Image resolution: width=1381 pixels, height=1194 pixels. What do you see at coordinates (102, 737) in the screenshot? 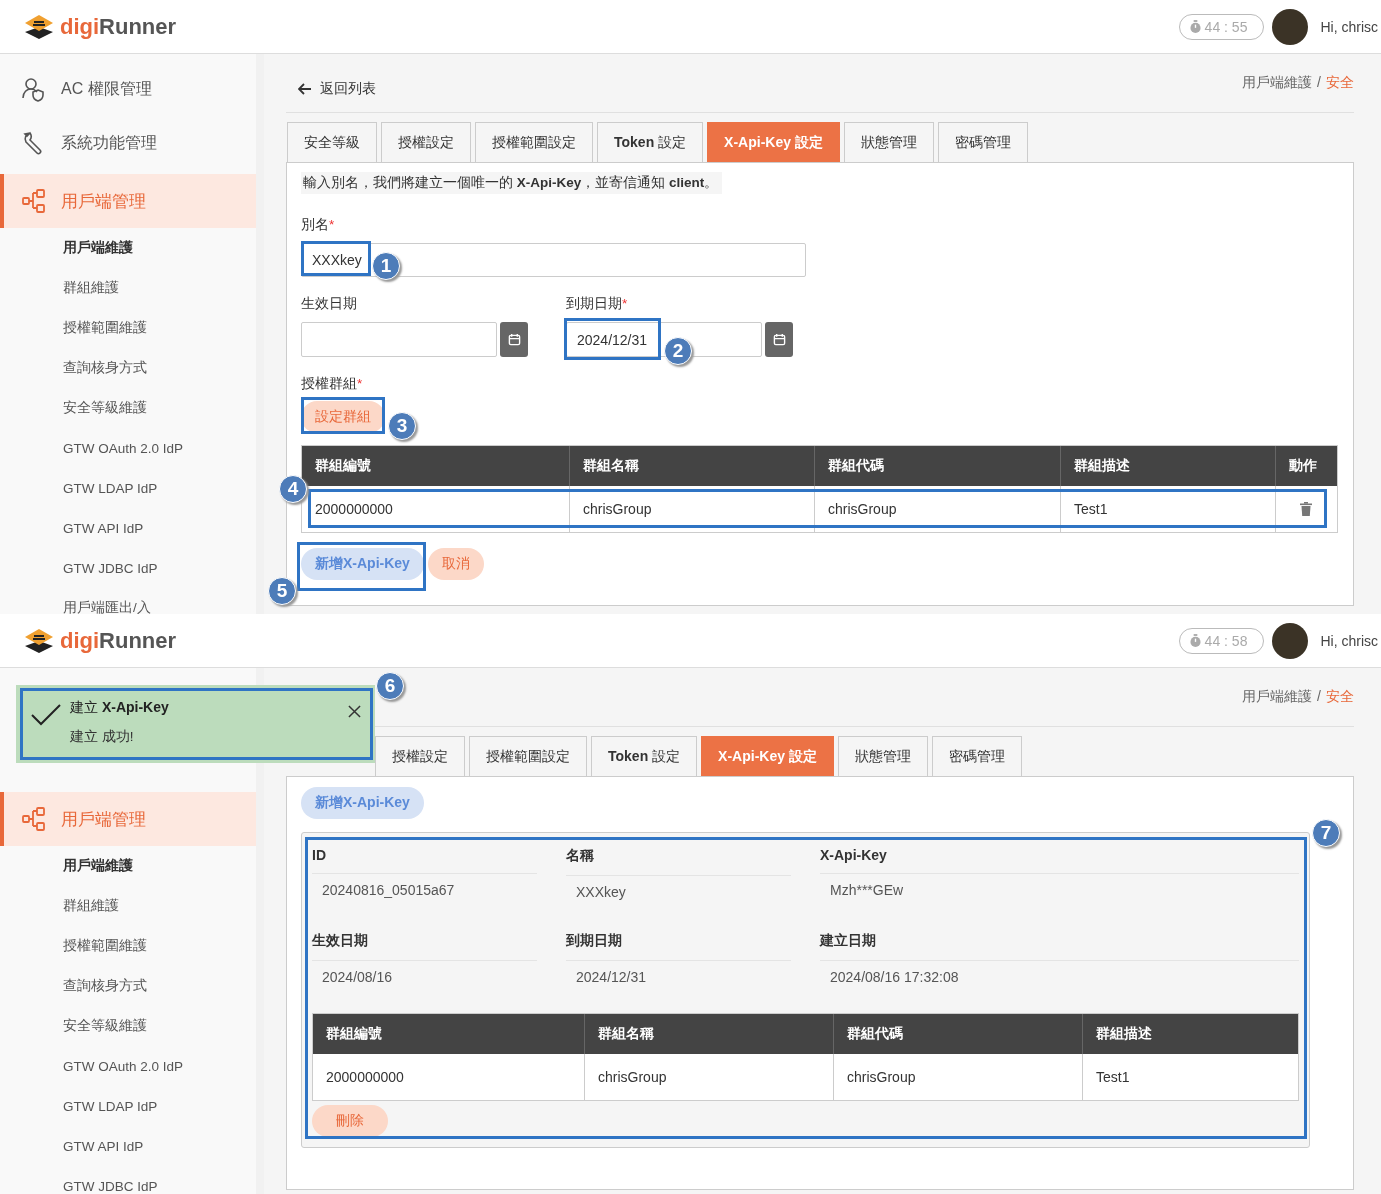
I see `toast-message: 建立 成功!` at bounding box center [102, 737].